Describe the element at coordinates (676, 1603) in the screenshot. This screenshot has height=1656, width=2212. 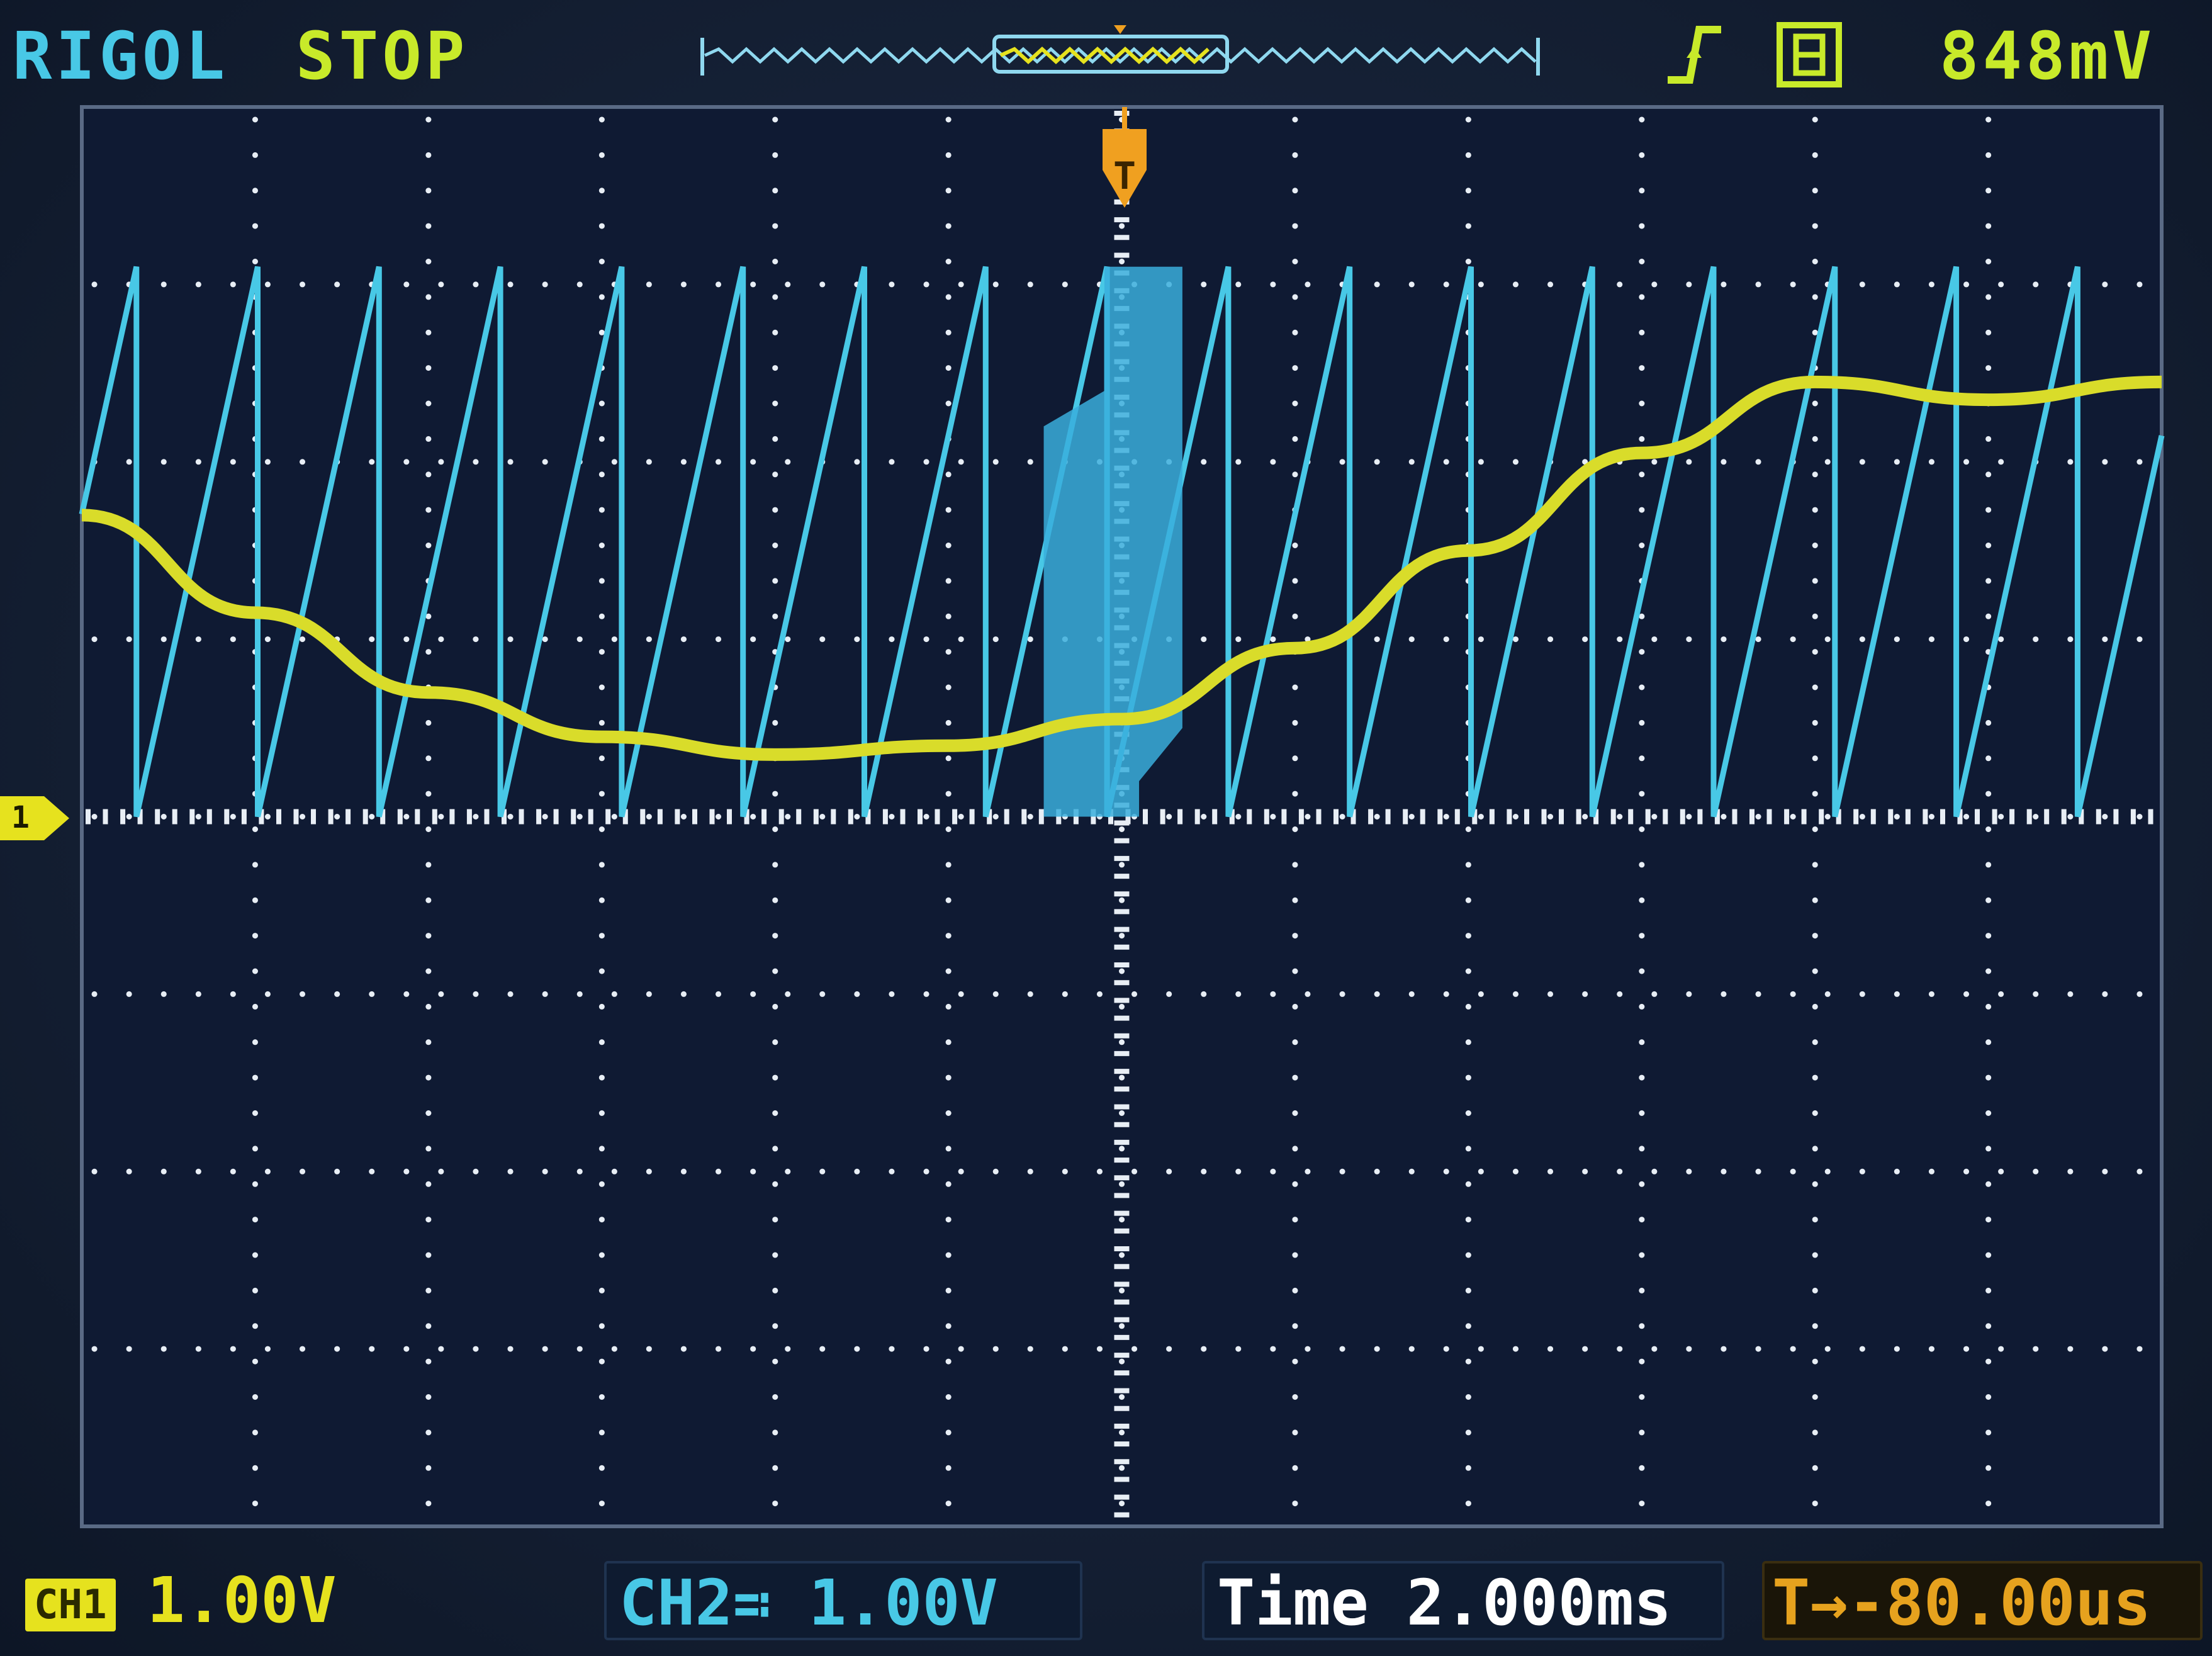
I see `ch2-label: CH2` at that location.